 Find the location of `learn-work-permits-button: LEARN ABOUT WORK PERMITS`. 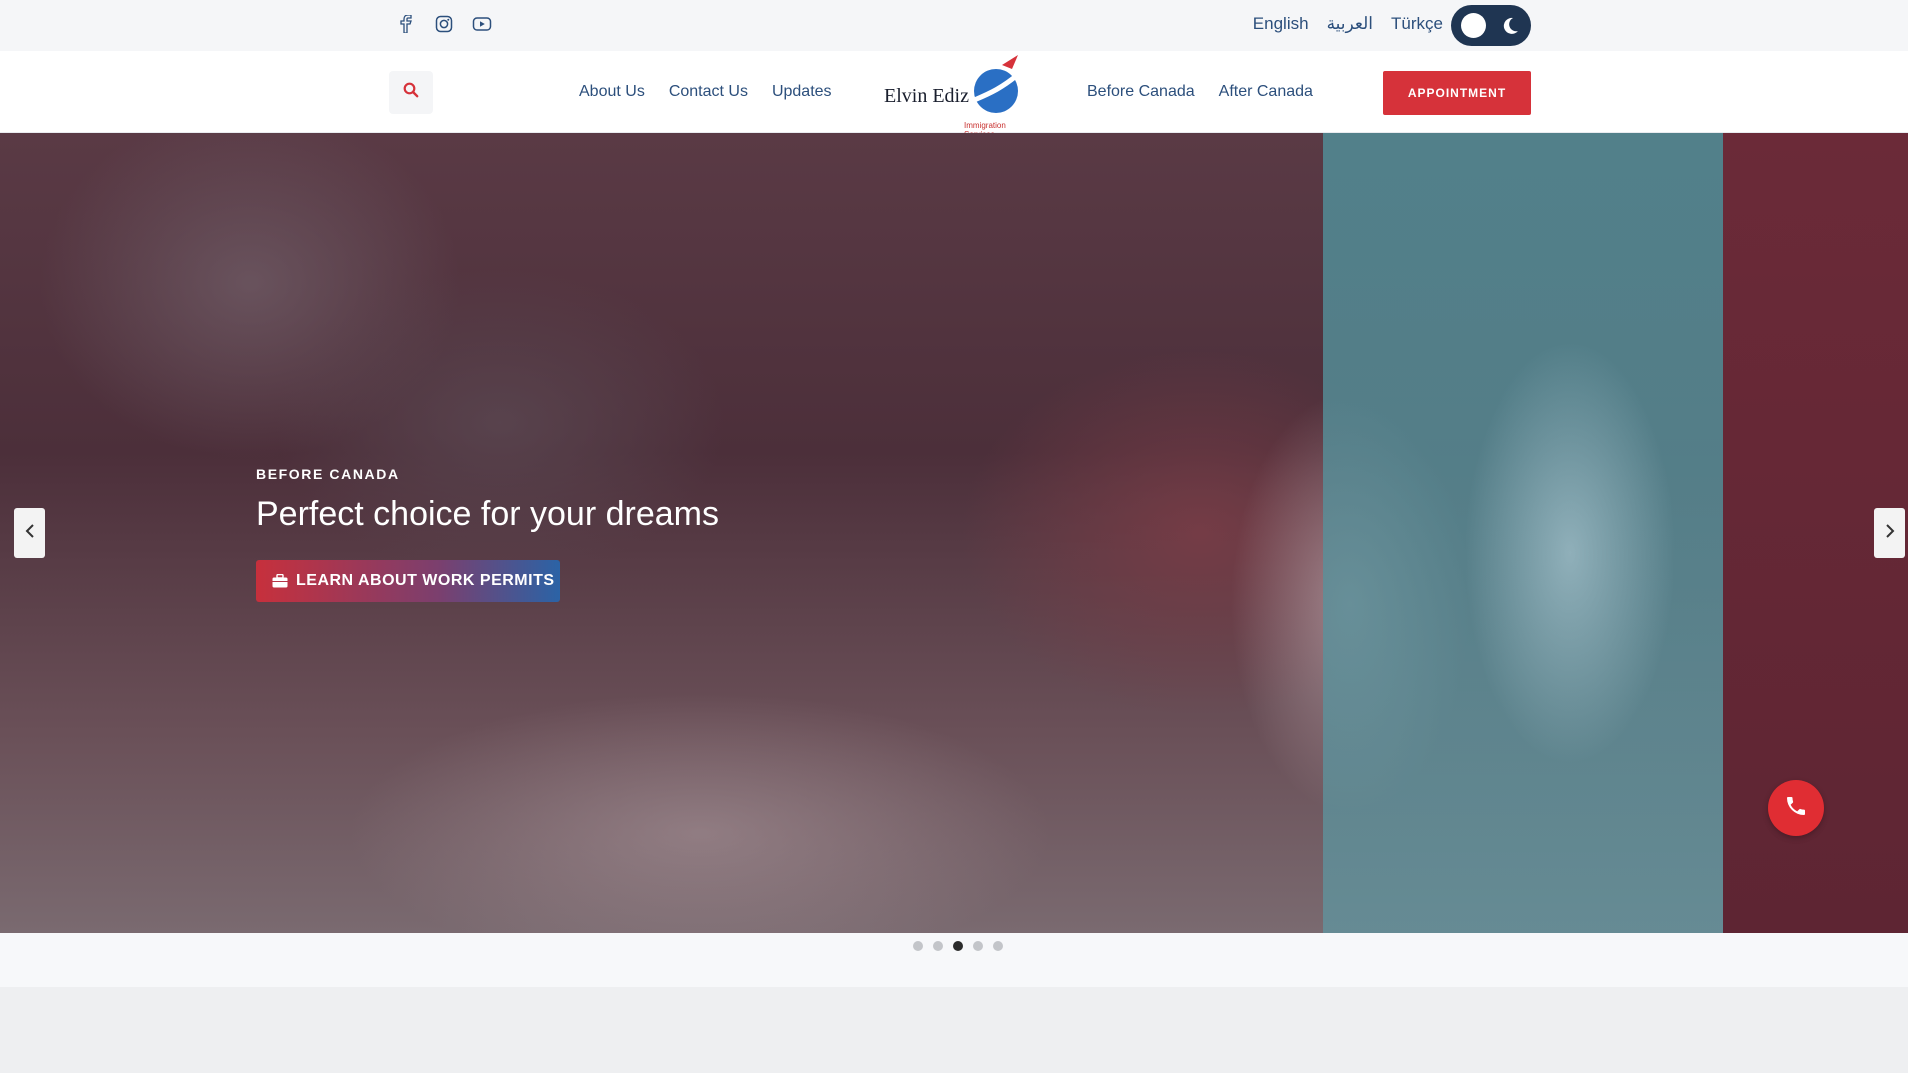

learn-work-permits-button: LEARN ABOUT WORK PERMITS is located at coordinates (408, 581).